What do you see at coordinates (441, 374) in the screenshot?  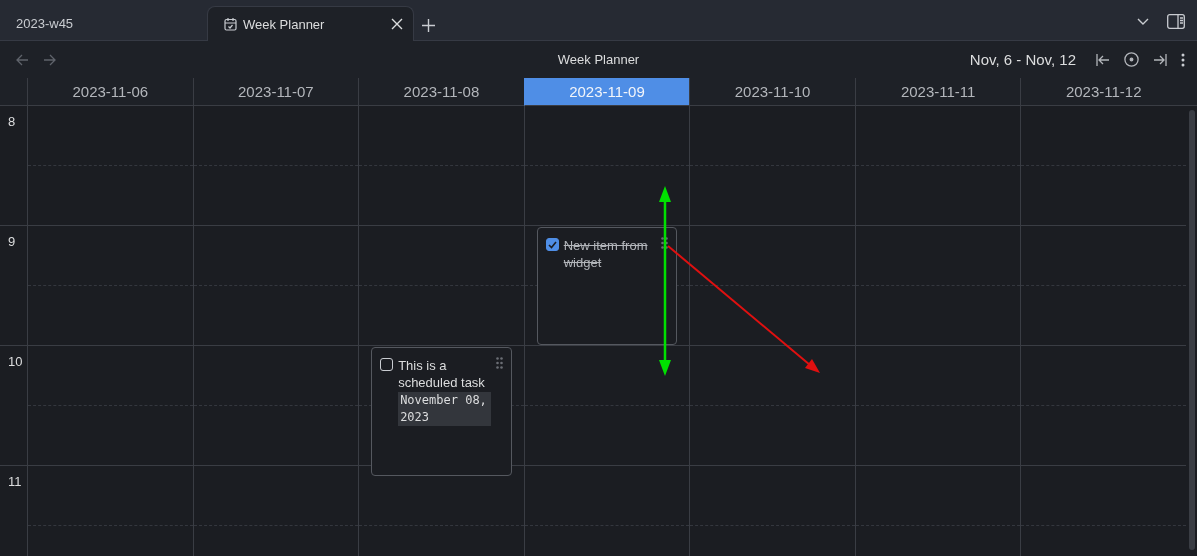 I see `task-text: This is a scheduled task` at bounding box center [441, 374].